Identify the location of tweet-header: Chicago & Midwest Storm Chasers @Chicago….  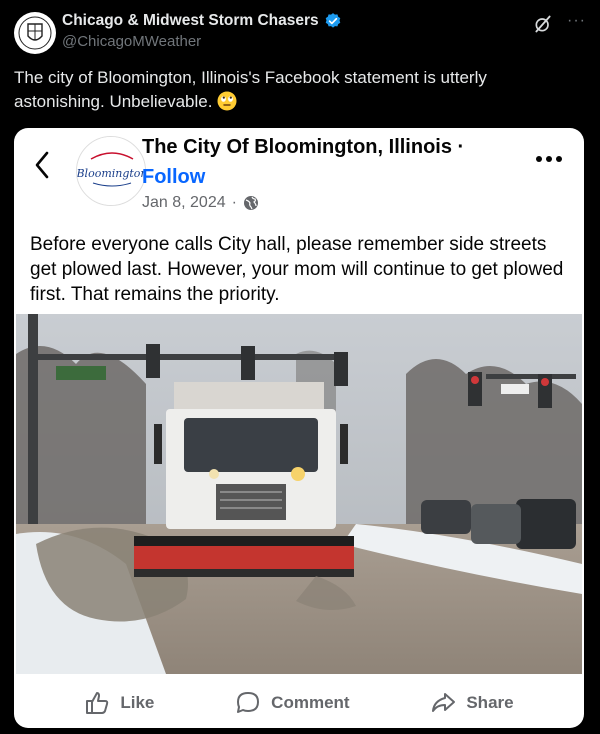
(300, 36).